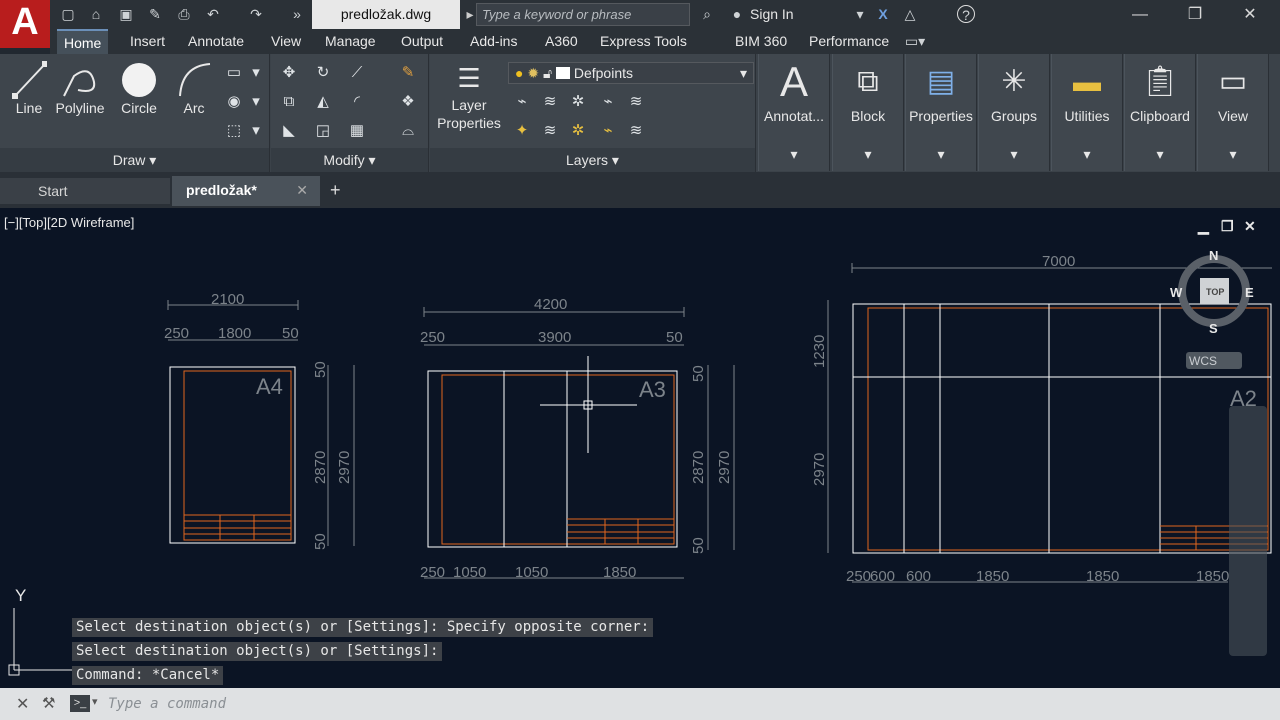 The width and height of the screenshot is (1280, 720). Describe the element at coordinates (357, 131) in the screenshot. I see `array-icon: ▦` at that location.